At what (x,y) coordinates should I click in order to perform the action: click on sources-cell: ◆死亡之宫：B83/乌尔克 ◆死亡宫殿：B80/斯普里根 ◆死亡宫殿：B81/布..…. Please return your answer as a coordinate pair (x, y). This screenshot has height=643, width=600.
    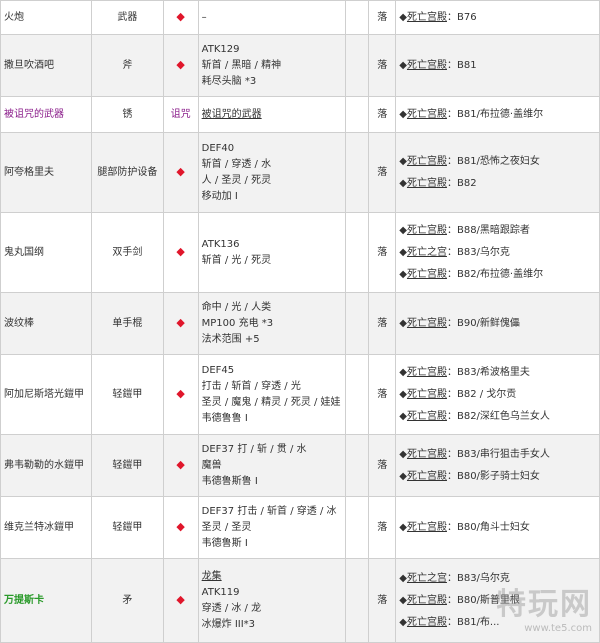
    Looking at the image, I should click on (497, 600).